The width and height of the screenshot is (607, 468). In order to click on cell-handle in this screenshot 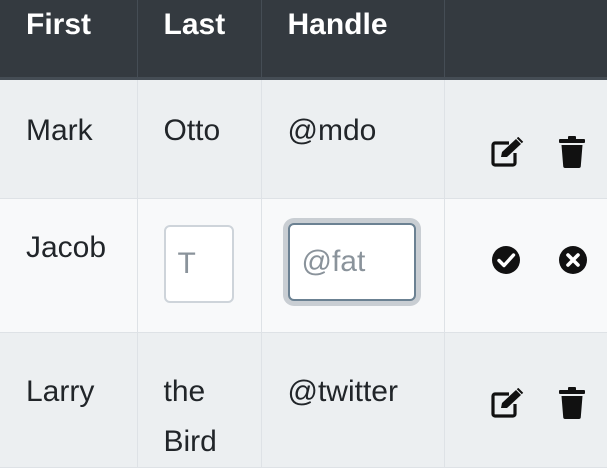, I will do `click(352, 265)`.